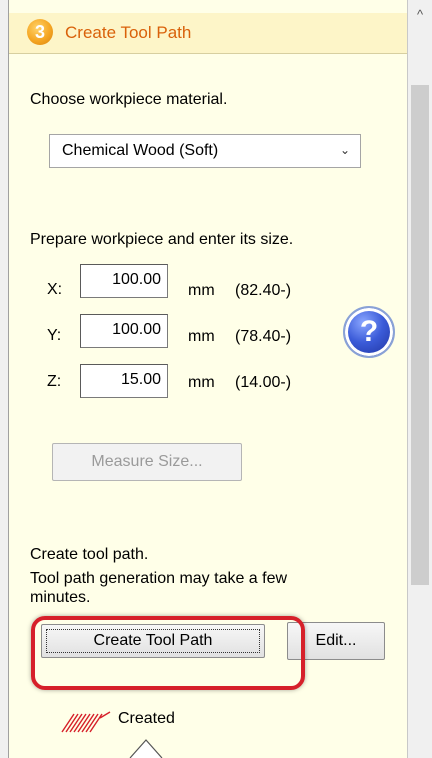 The width and height of the screenshot is (432, 758). I want to click on size-x-value: 100.00, so click(136, 279).